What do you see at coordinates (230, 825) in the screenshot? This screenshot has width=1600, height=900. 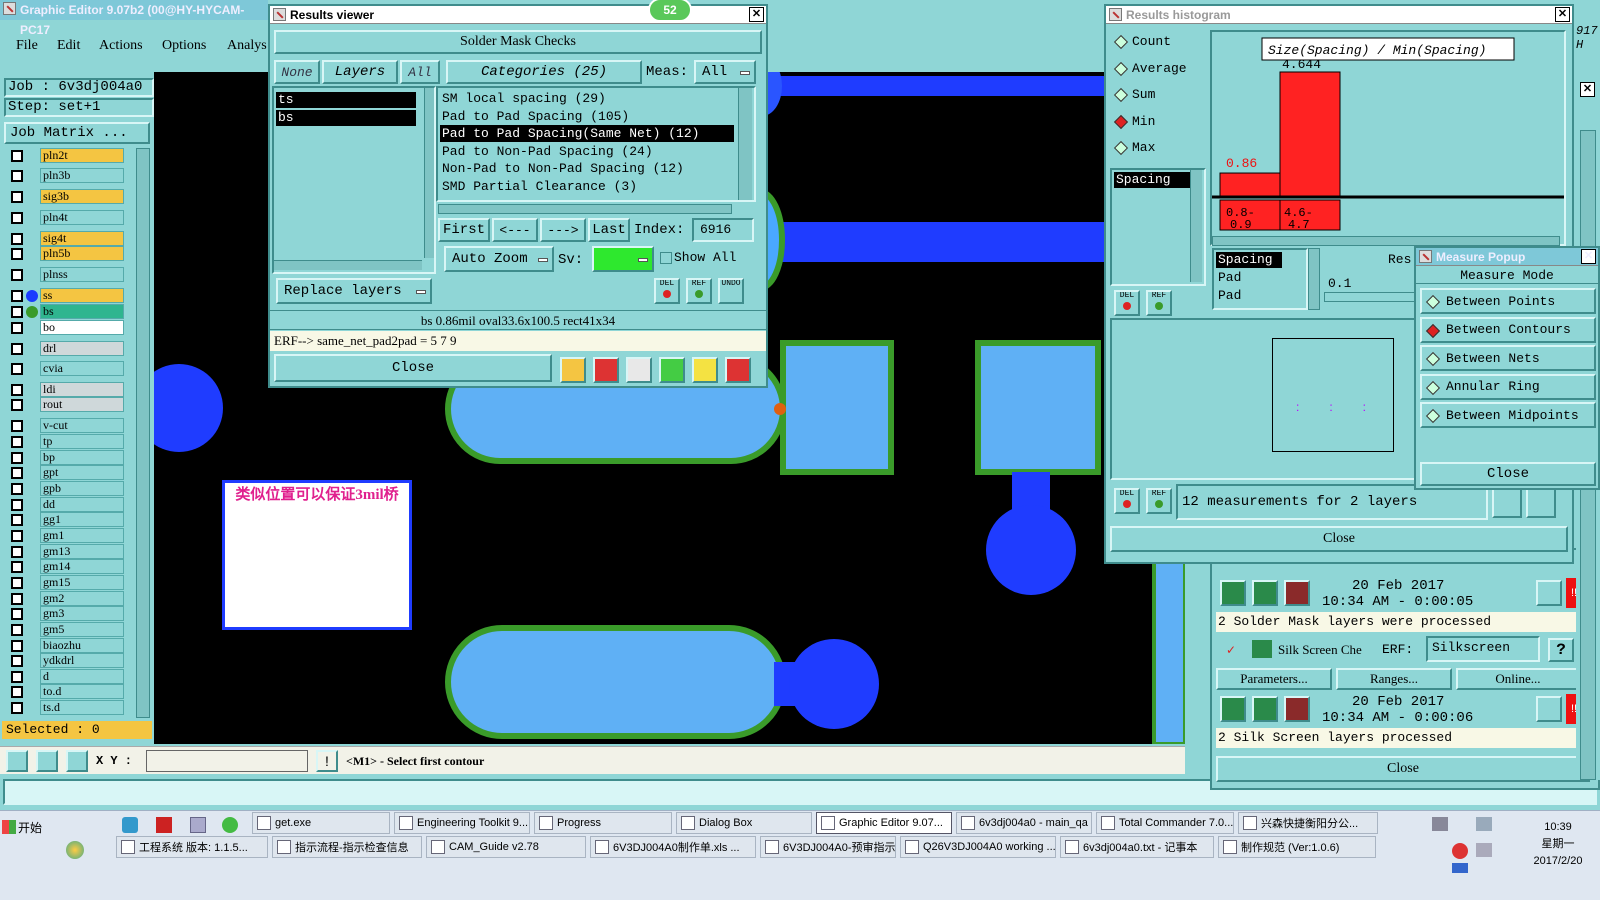 I see `ie-icon` at bounding box center [230, 825].